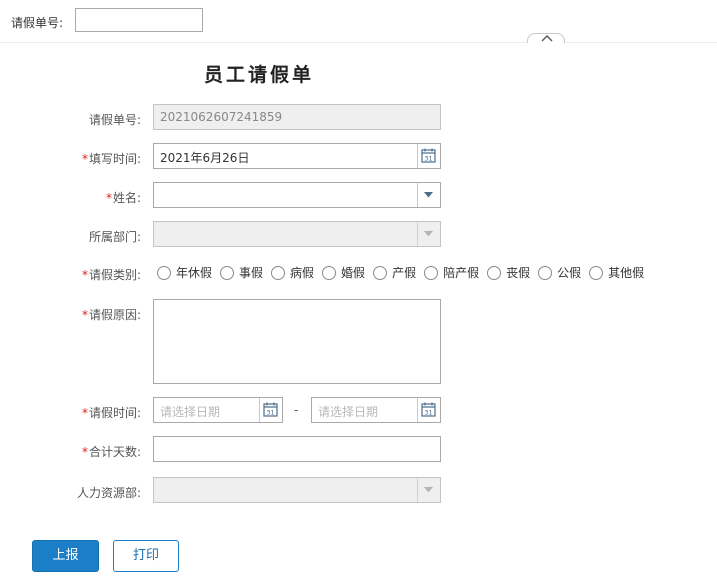  Describe the element at coordinates (292, 272) in the screenshot. I see `radio-sick-leave: 病假` at that location.